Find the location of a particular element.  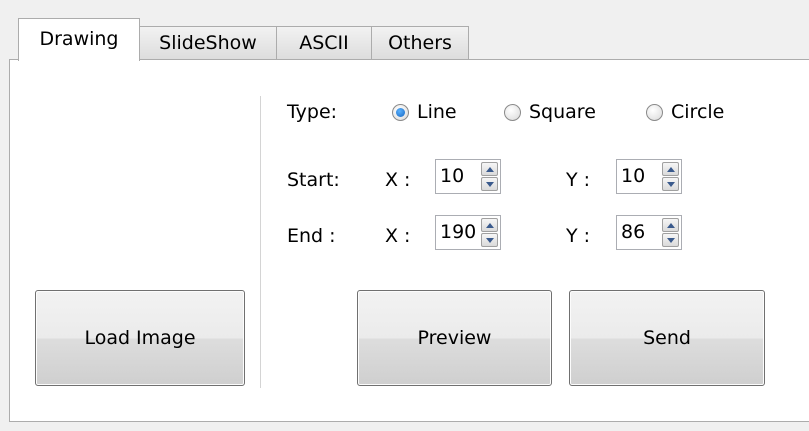

start-x-stepper is located at coordinates (468, 176).